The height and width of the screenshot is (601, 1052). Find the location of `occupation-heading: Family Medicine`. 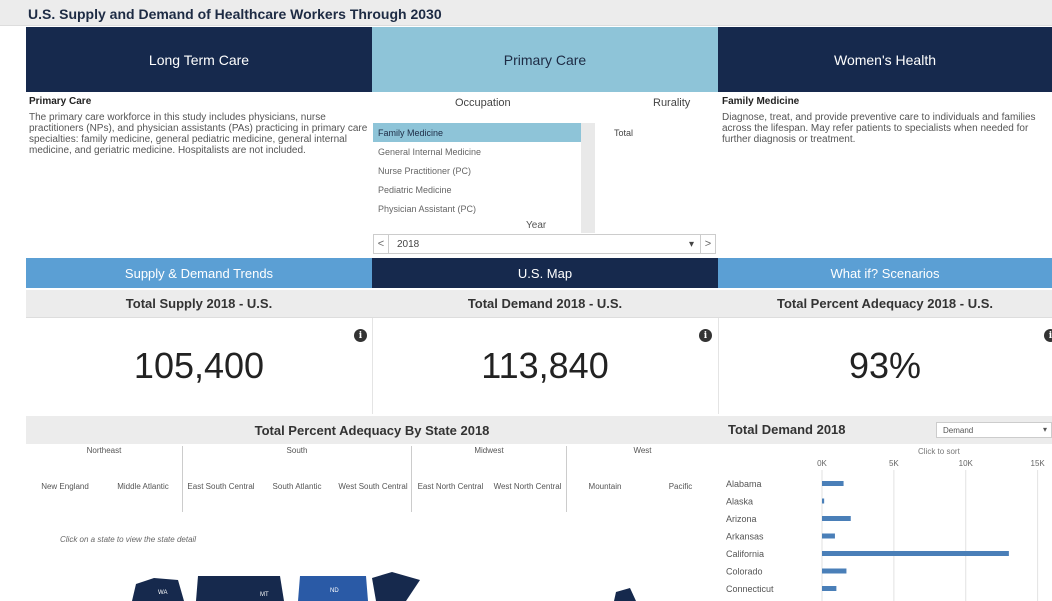

occupation-heading: Family Medicine is located at coordinates (761, 101).